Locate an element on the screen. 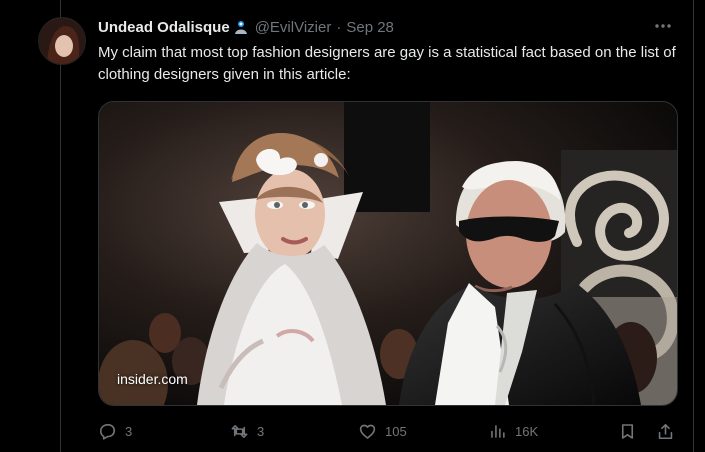 The image size is (705, 452). view-count: 16K is located at coordinates (527, 431).